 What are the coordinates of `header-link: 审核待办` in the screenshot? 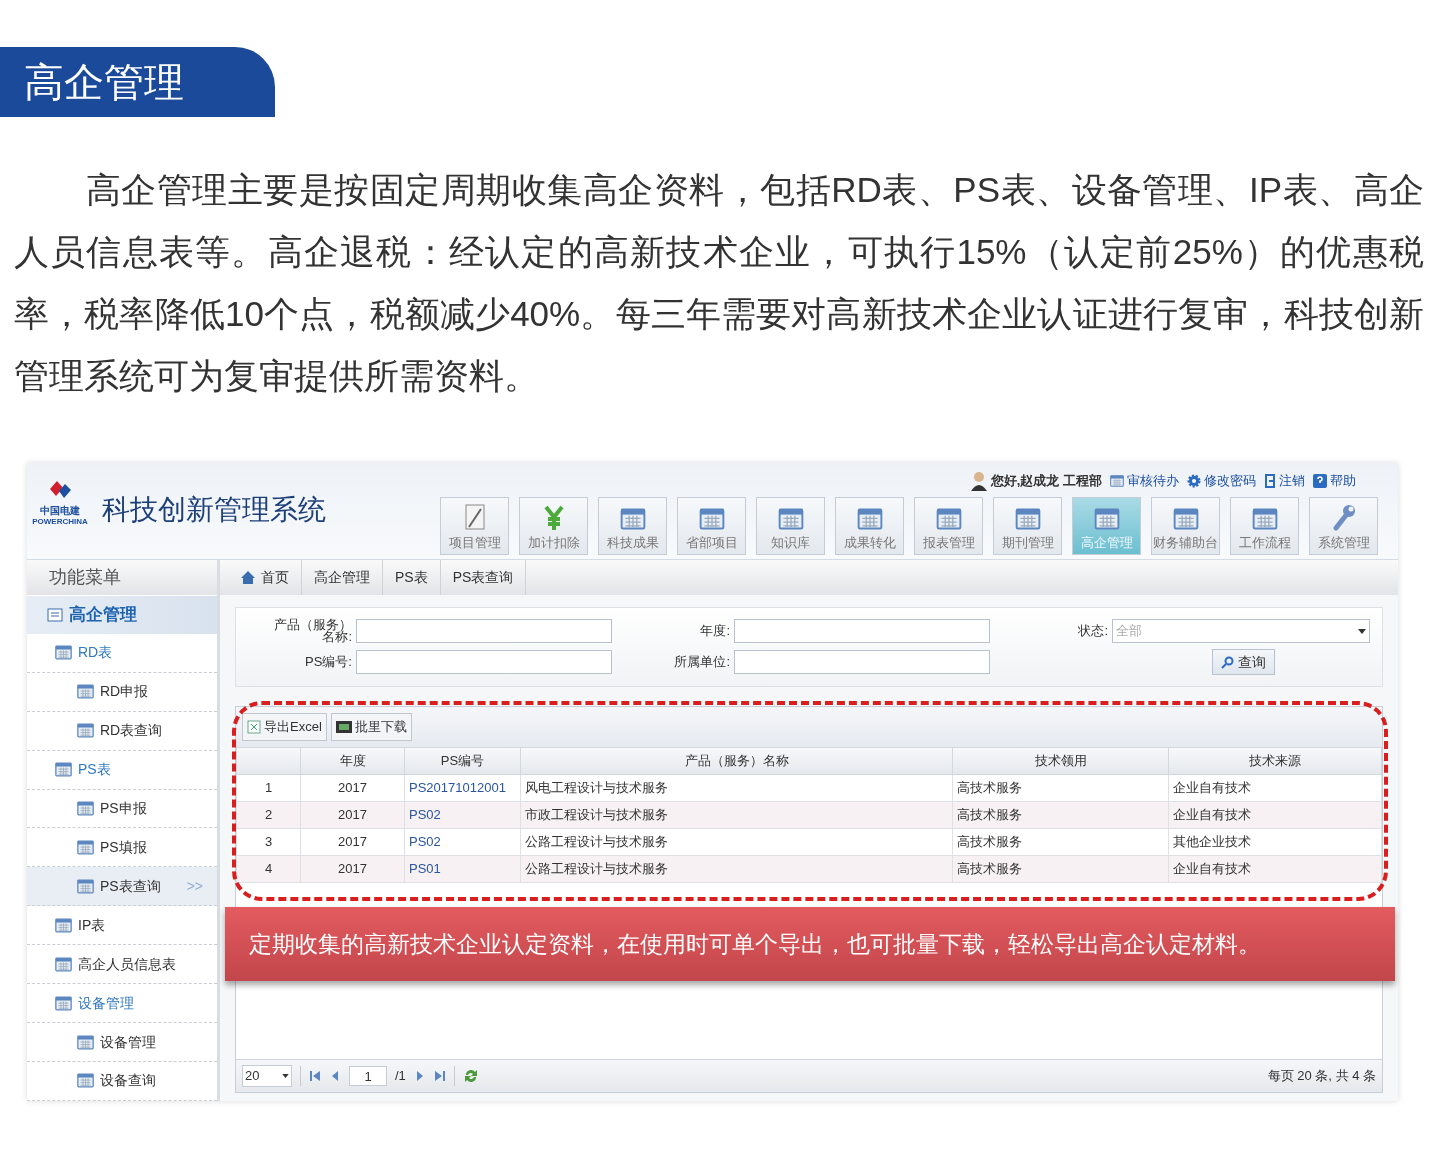 It's located at (1153, 481).